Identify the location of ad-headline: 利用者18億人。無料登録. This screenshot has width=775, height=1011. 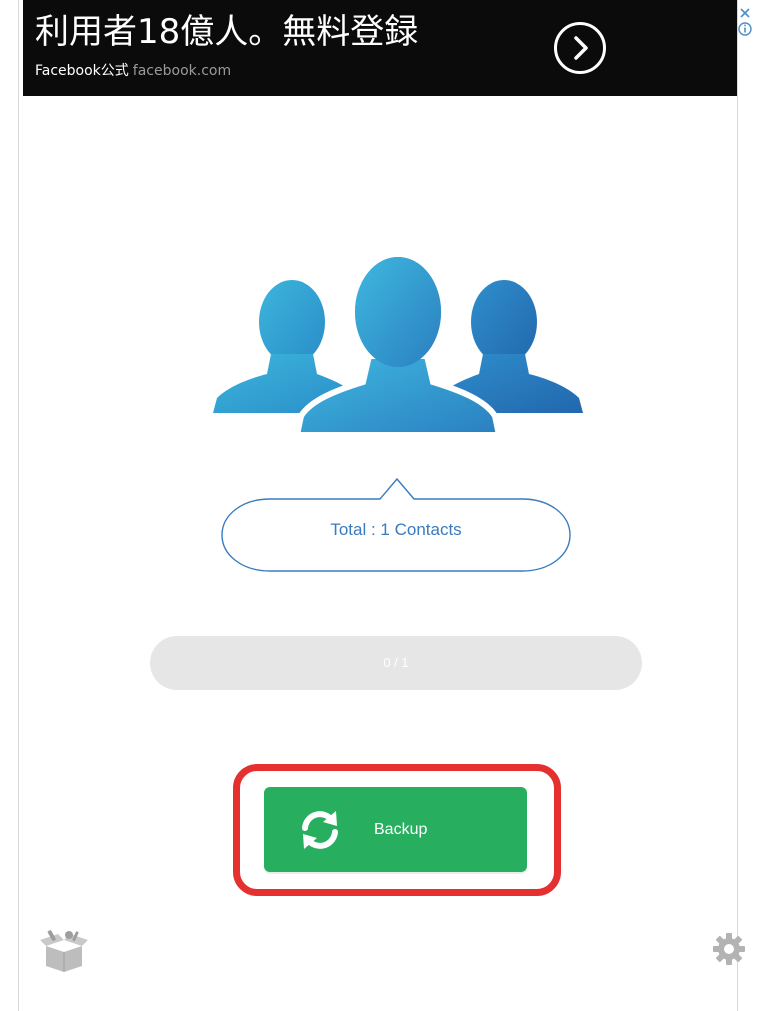
(226, 32).